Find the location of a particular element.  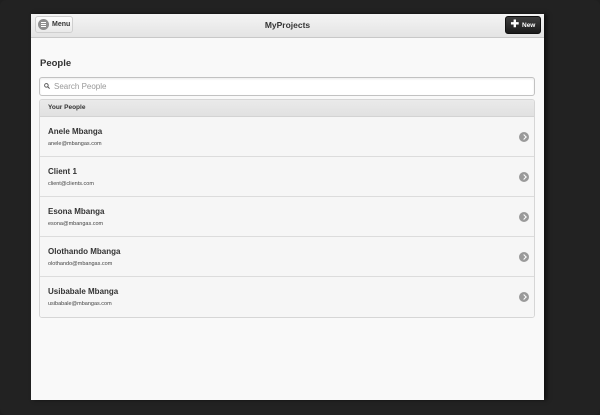

list-item: Esona Mbanga esona@mbangas.com is located at coordinates (287, 217).